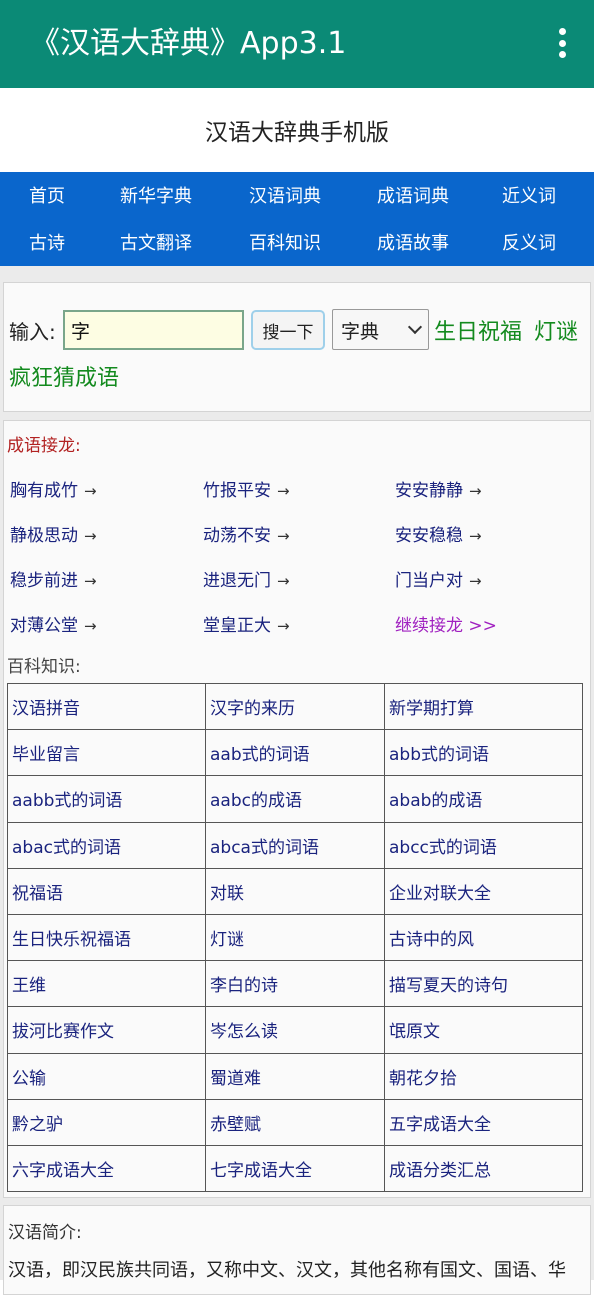 The image size is (594, 1295). I want to click on idiom-link: 竹报平安 →, so click(246, 488).